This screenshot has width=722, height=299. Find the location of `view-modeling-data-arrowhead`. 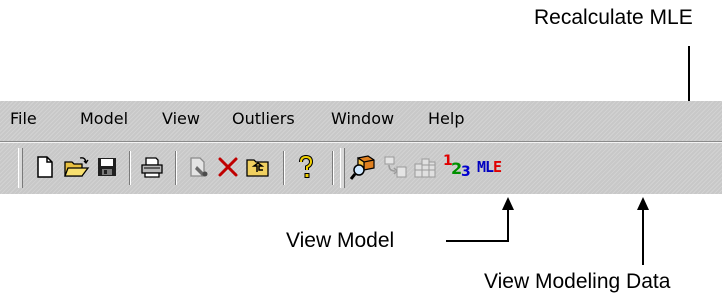

view-modeling-data-arrowhead is located at coordinates (643, 203).